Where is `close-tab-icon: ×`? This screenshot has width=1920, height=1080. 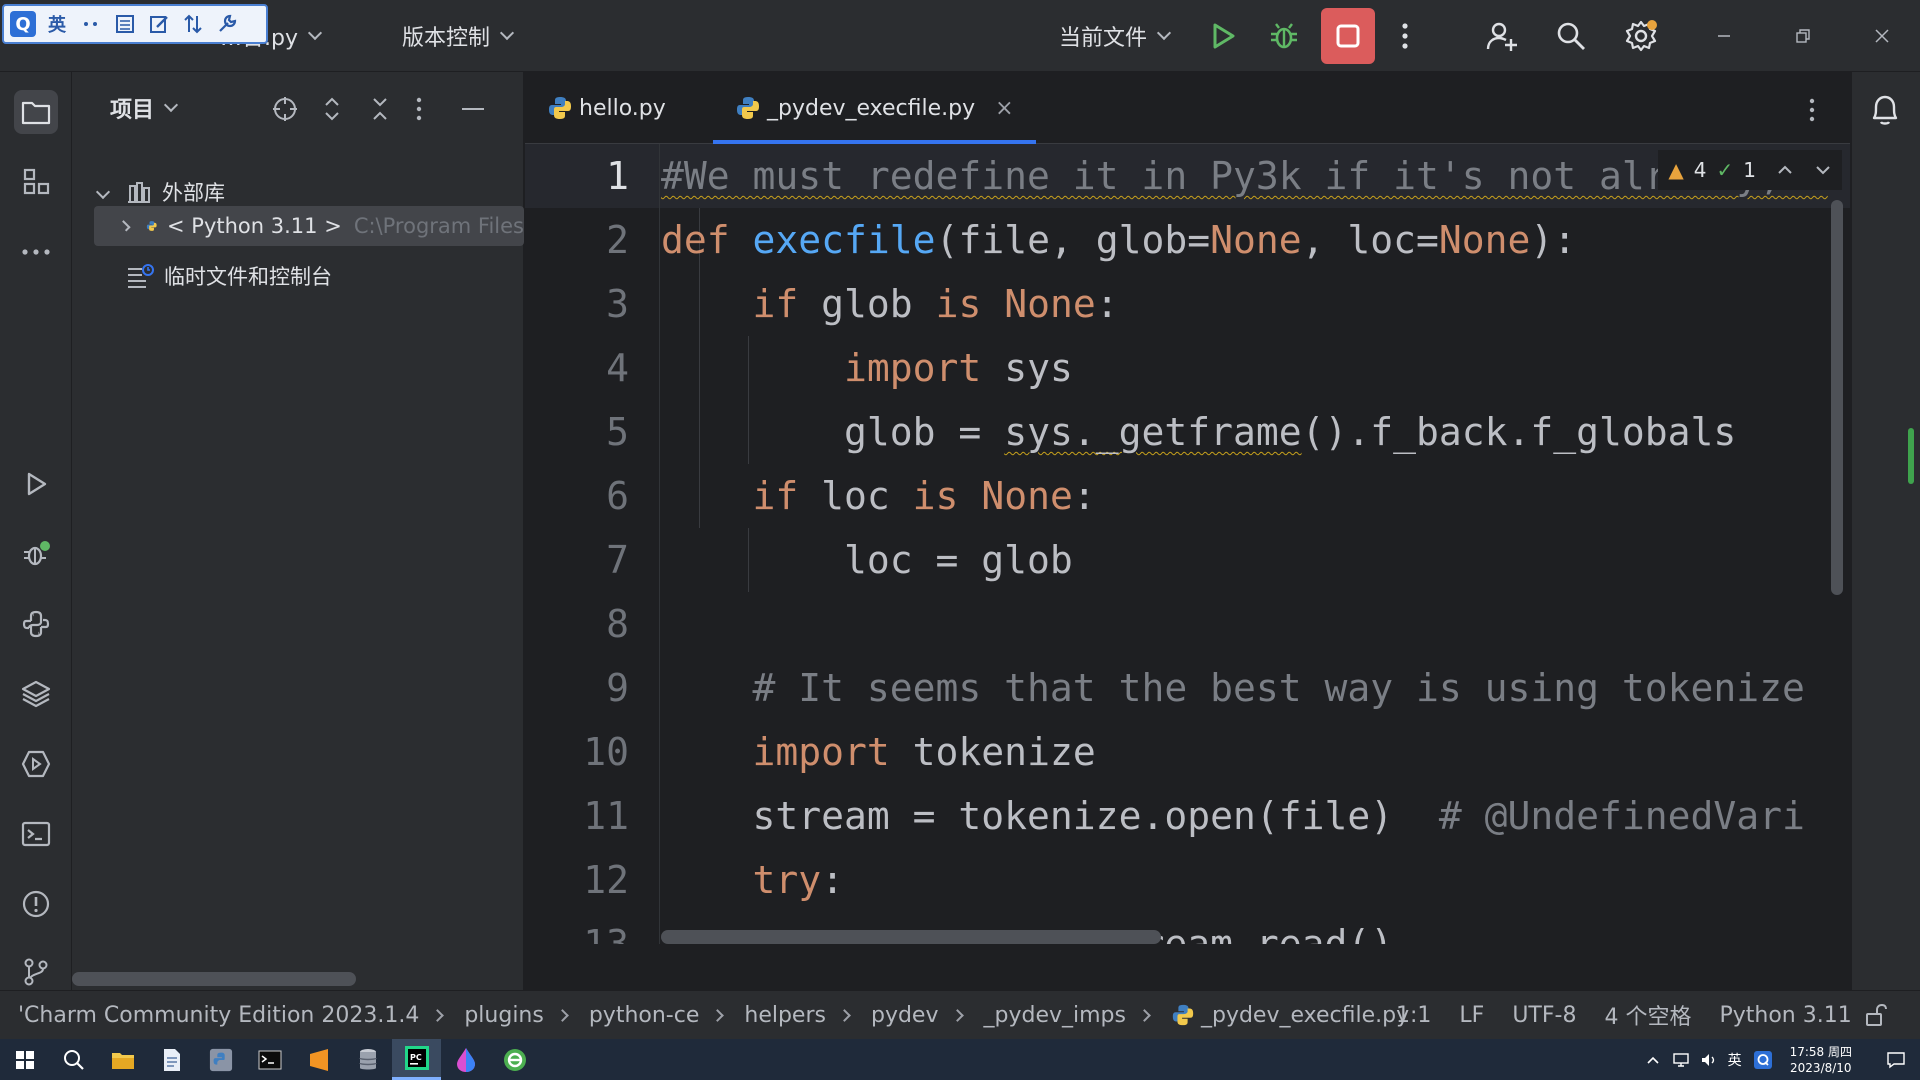
close-tab-icon: × is located at coordinates (1004, 108).